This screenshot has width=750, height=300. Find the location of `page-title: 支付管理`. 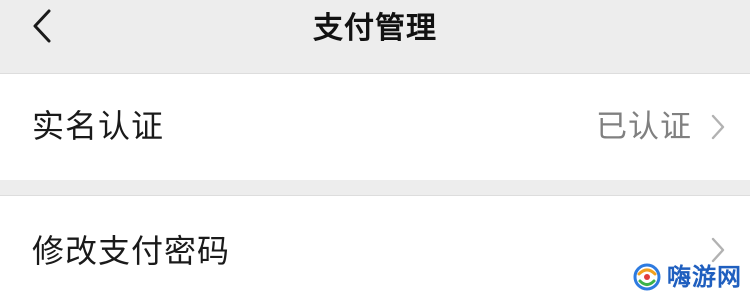

page-title: 支付管理 is located at coordinates (375, 28).